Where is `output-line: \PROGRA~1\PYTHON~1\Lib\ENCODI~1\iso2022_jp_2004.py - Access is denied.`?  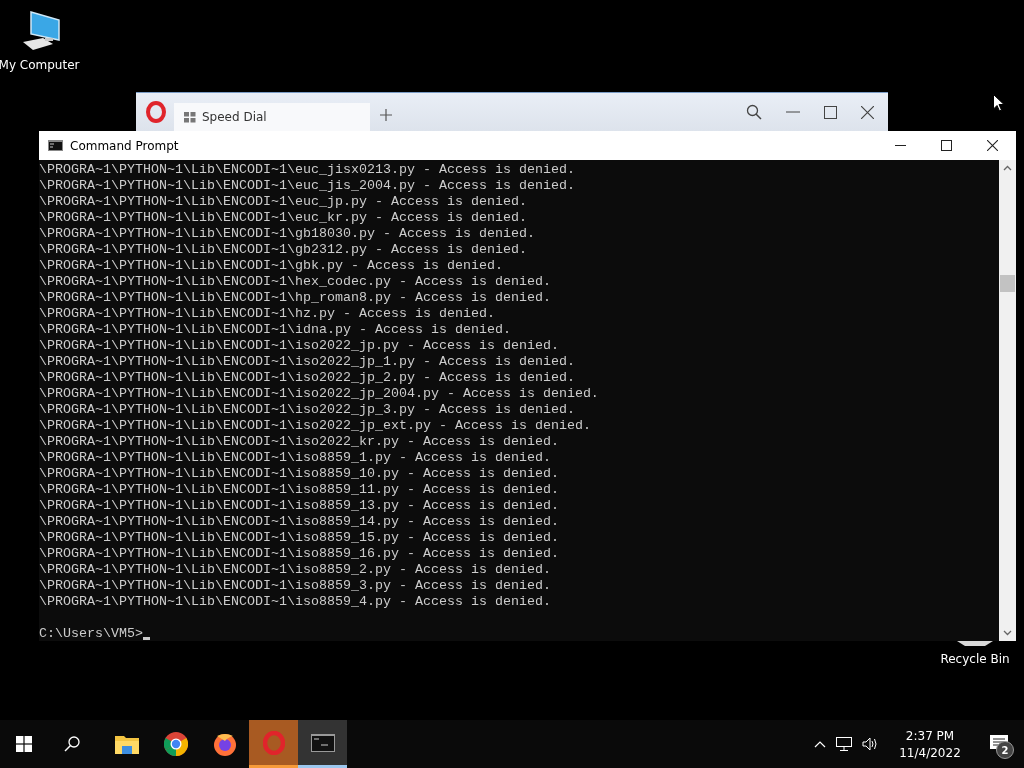 output-line: \PROGRA~1\PYTHON~1\Lib\ENCODI~1\iso2022_jp_2004.py - Access is denied. is located at coordinates (319, 394).